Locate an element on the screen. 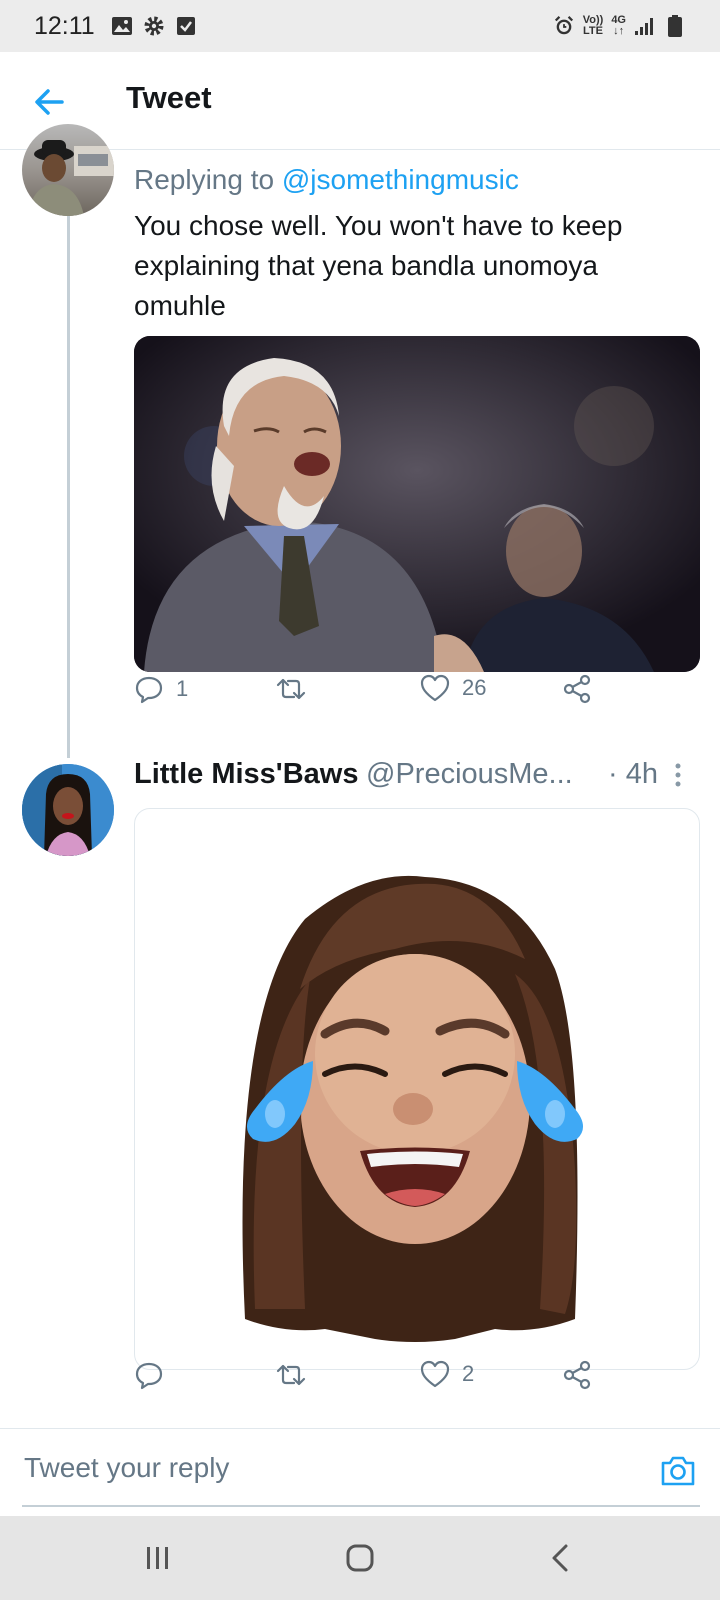  arrow-left-icon is located at coordinates (49, 102).